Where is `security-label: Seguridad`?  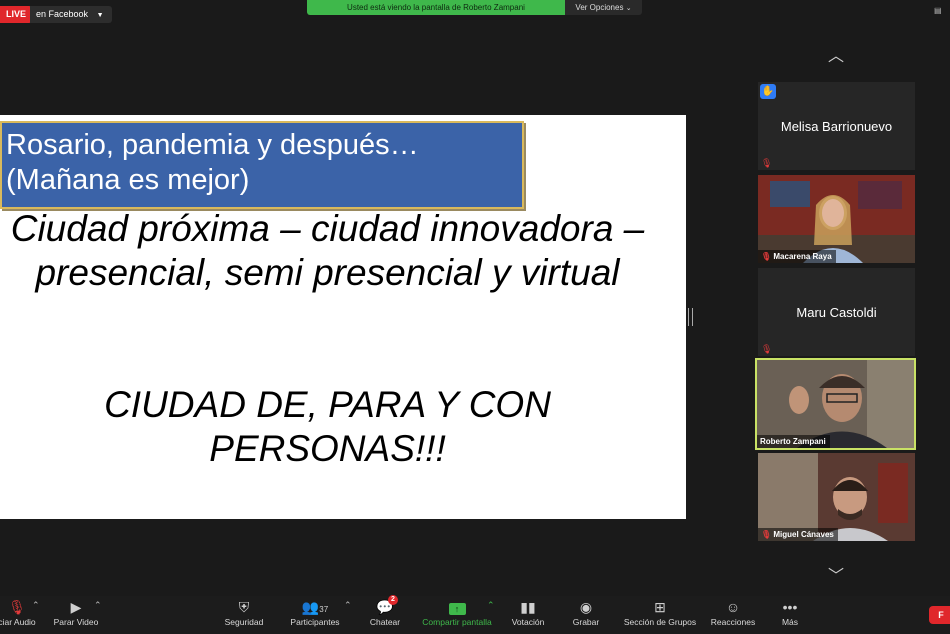
security-label: Seguridad is located at coordinates (244, 622).